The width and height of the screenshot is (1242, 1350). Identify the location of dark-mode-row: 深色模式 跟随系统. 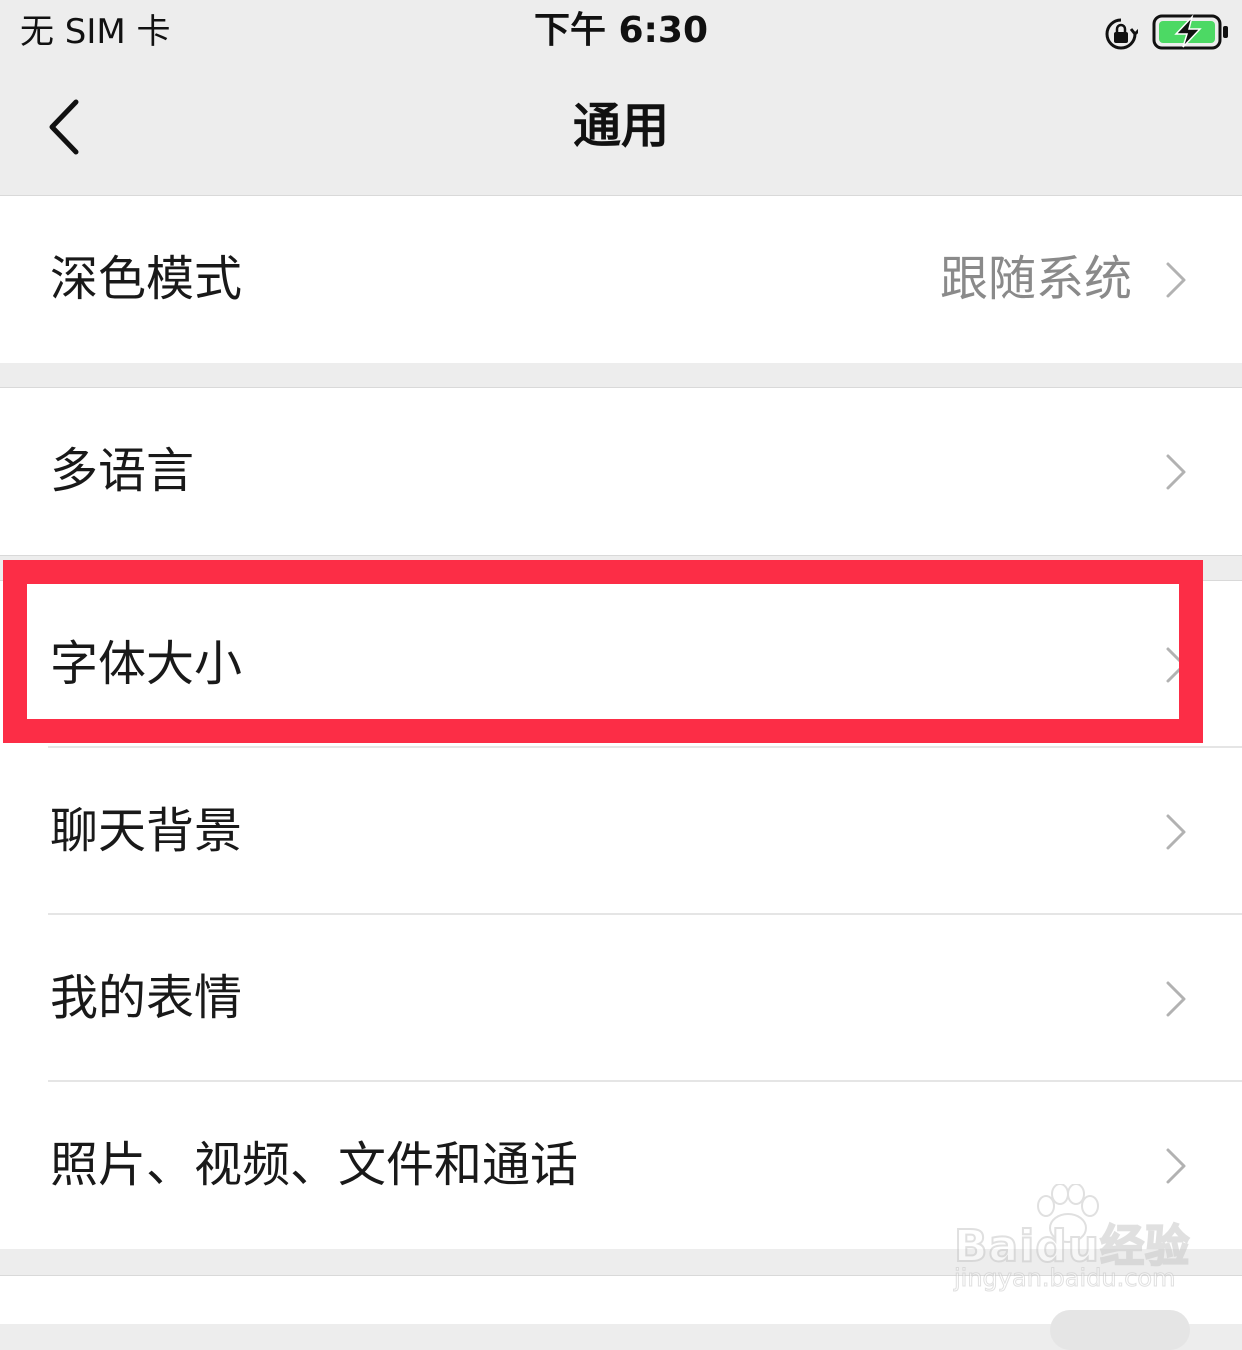
(621, 279).